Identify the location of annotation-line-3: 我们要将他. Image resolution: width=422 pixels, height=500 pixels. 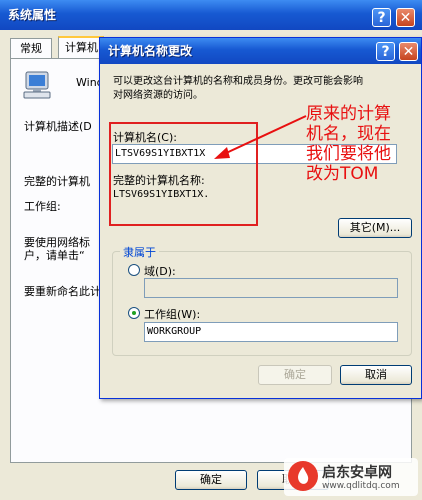
(348, 154).